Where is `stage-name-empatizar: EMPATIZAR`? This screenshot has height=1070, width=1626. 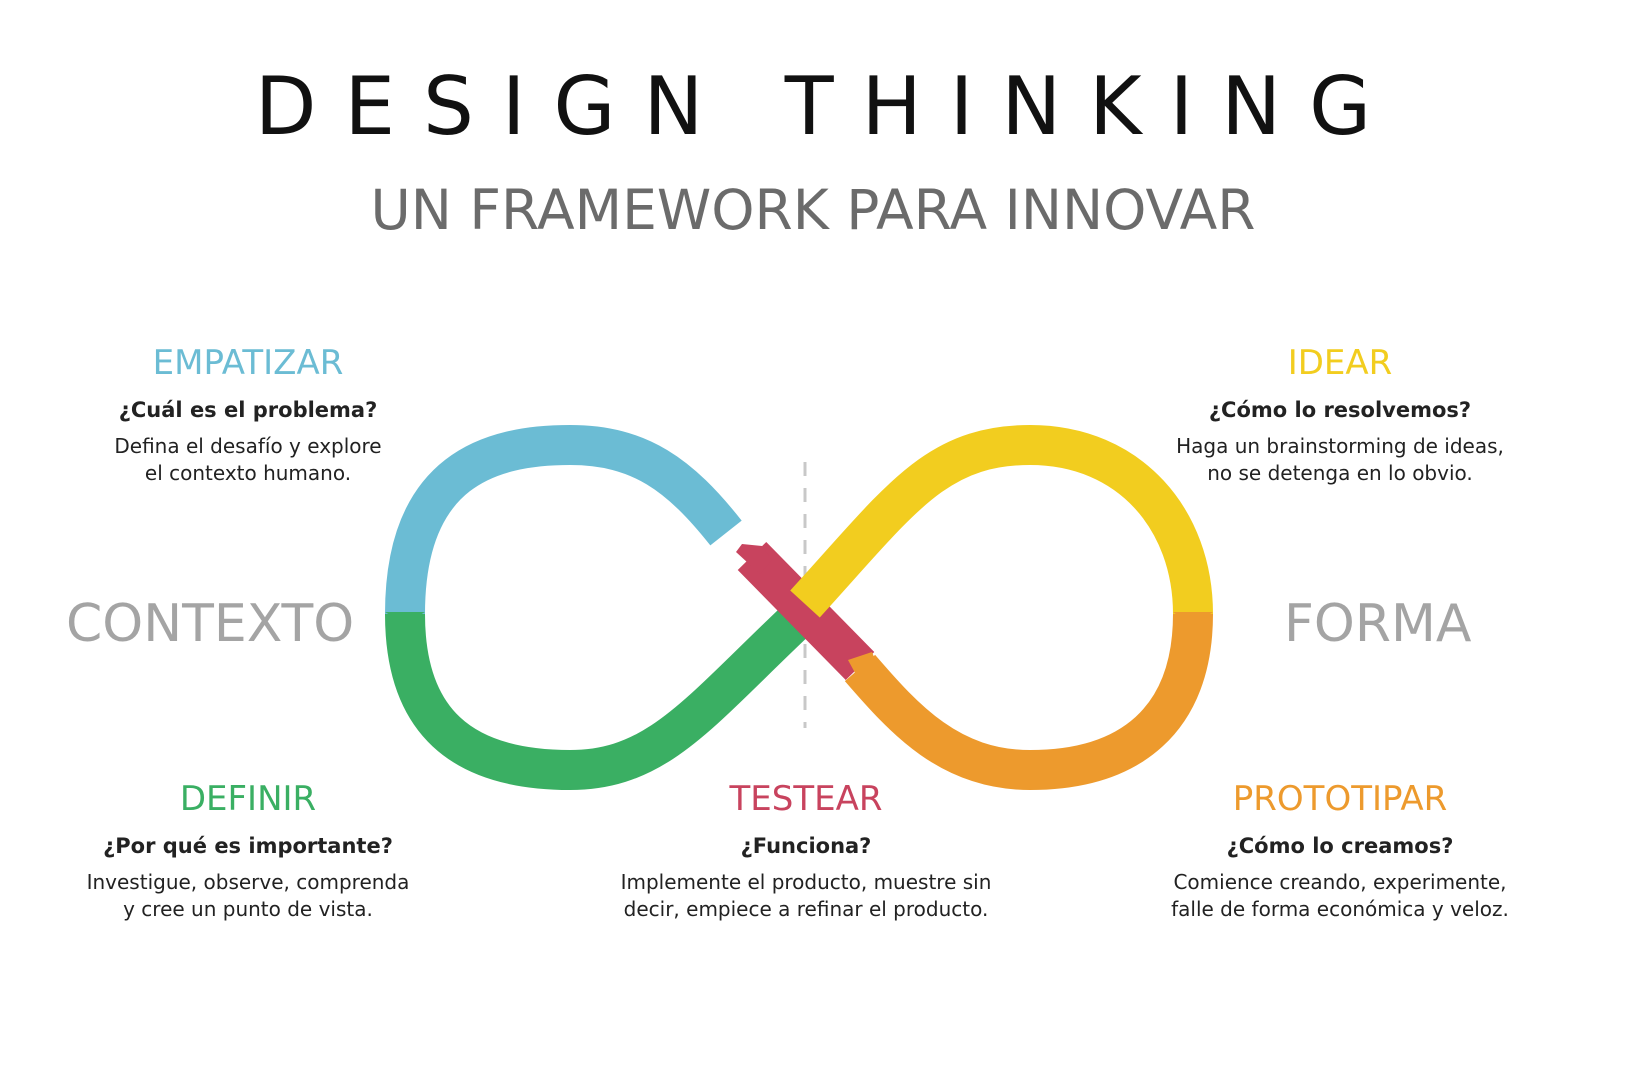 stage-name-empatizar: EMPATIZAR is located at coordinates (248, 363).